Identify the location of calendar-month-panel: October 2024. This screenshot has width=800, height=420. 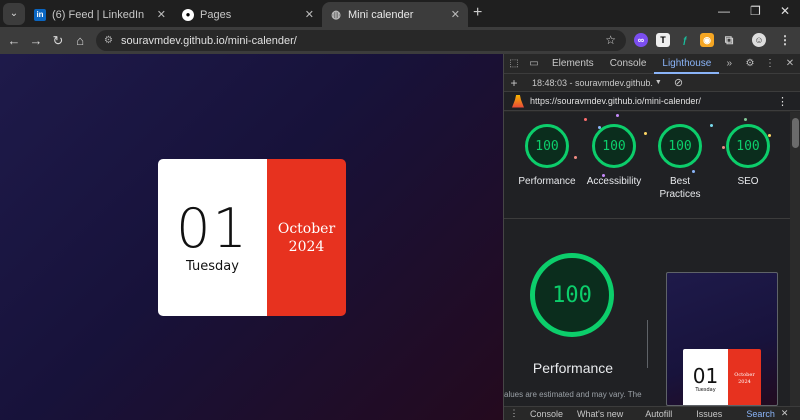
(306, 237).